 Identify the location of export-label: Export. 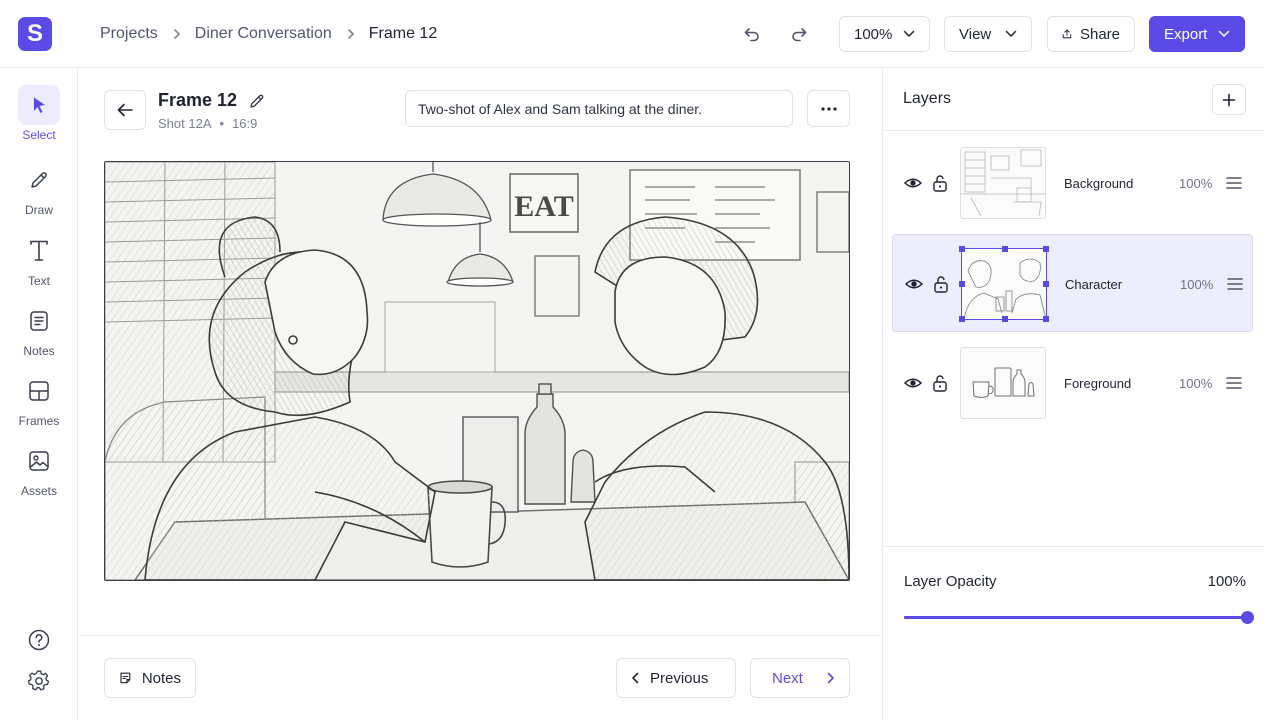
(1186, 34).